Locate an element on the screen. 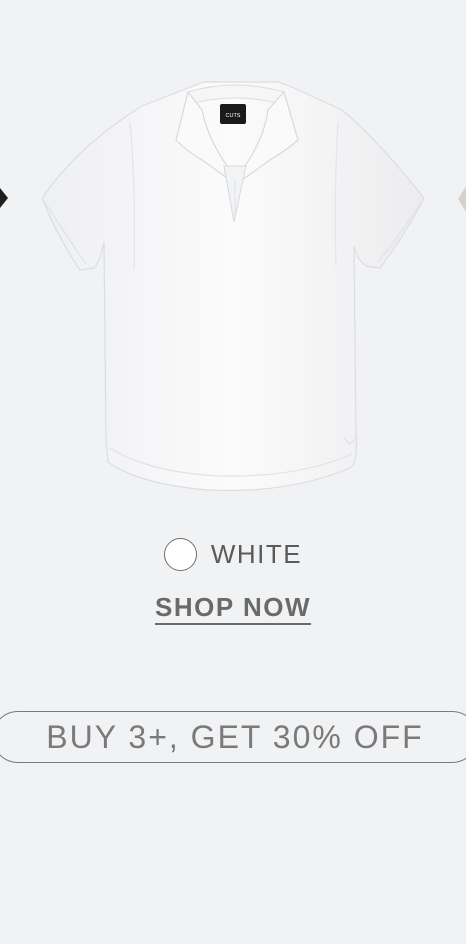  promo-text: BUY 3+, GET 30% OFF is located at coordinates (235, 737).